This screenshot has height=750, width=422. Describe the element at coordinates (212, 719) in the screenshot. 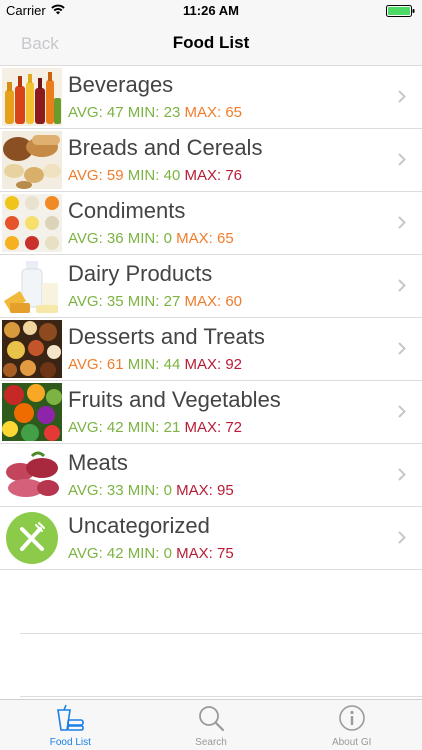

I see `magnifier-icon` at that location.